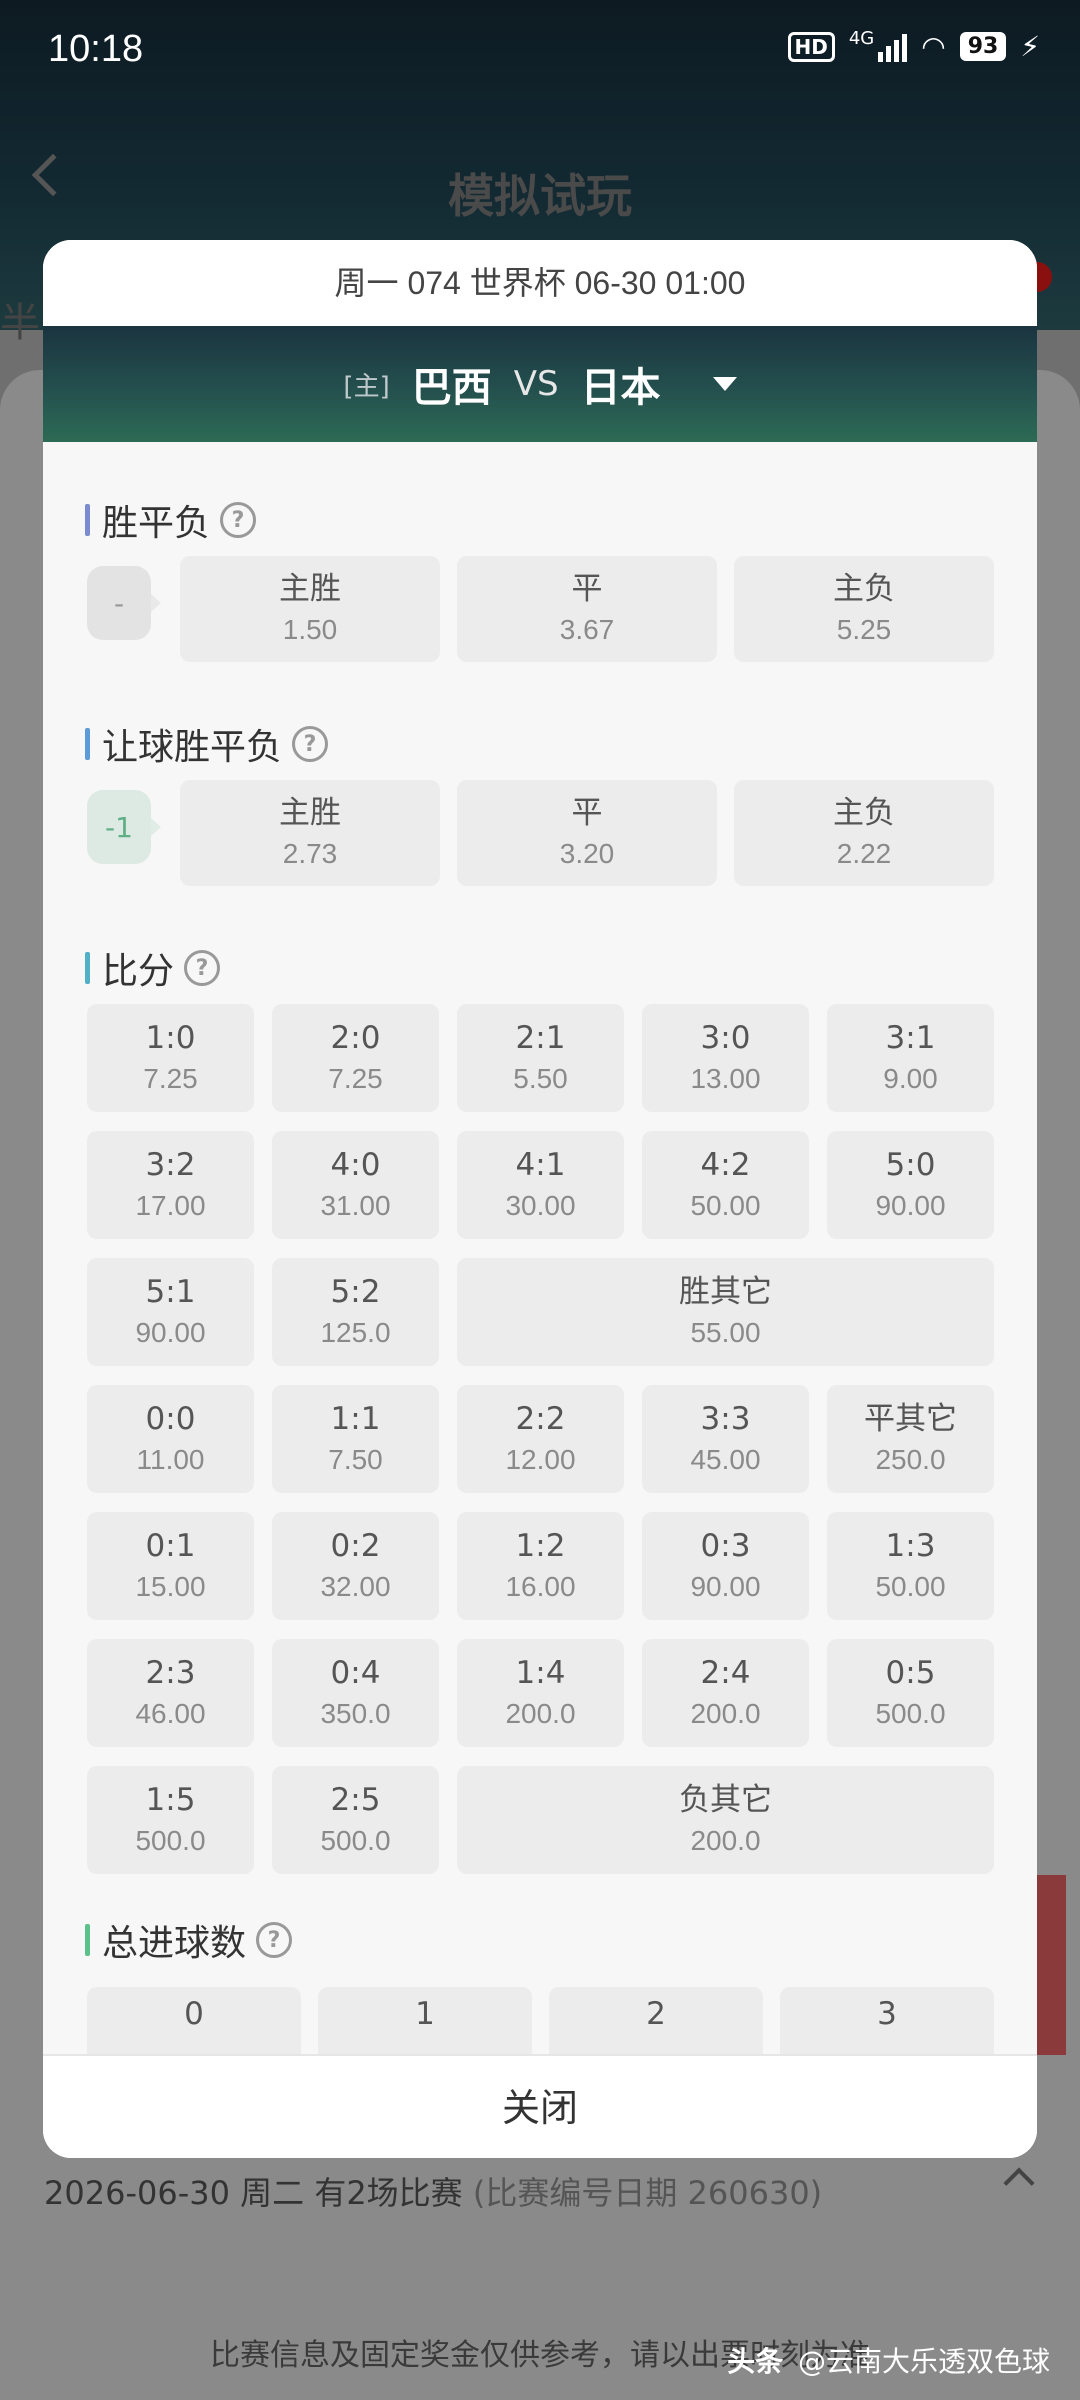  Describe the element at coordinates (170, 1566) in the screenshot. I see `score-option: 0:1 15.00` at that location.